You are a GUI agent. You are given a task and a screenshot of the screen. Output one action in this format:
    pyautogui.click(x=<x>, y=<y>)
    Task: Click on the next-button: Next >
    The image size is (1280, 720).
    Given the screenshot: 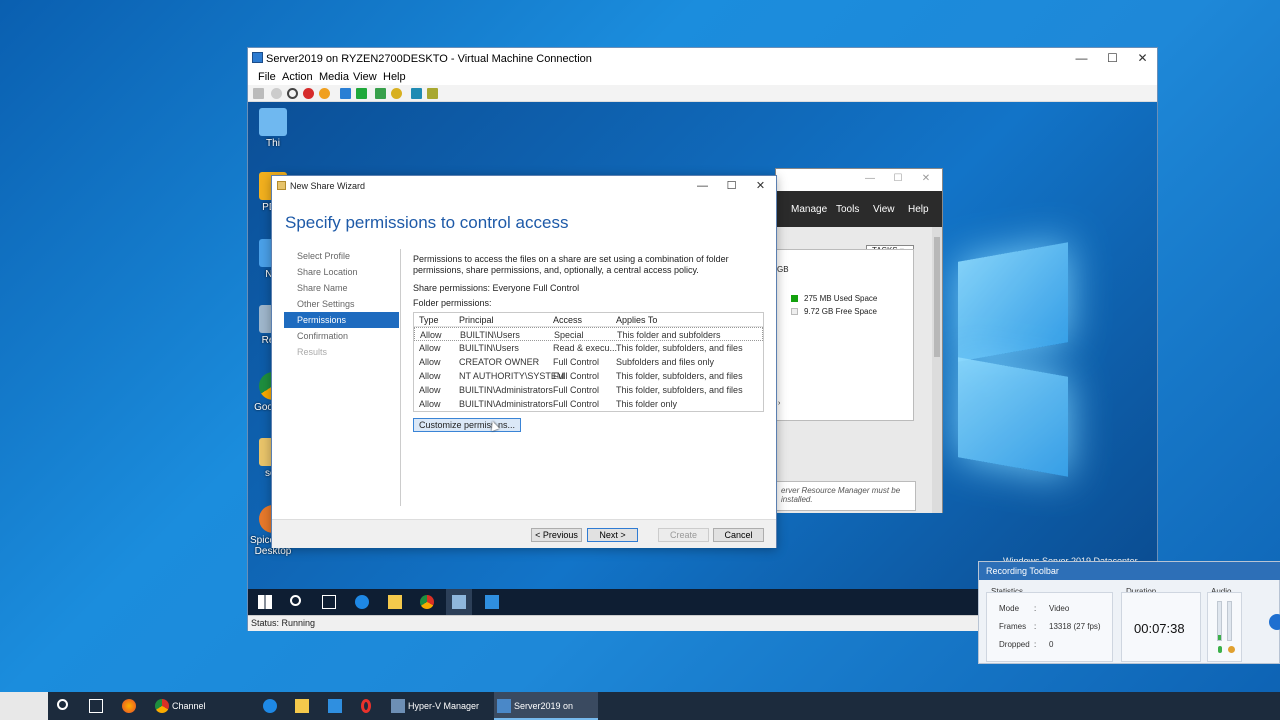 What is the action you would take?
    pyautogui.click(x=612, y=535)
    